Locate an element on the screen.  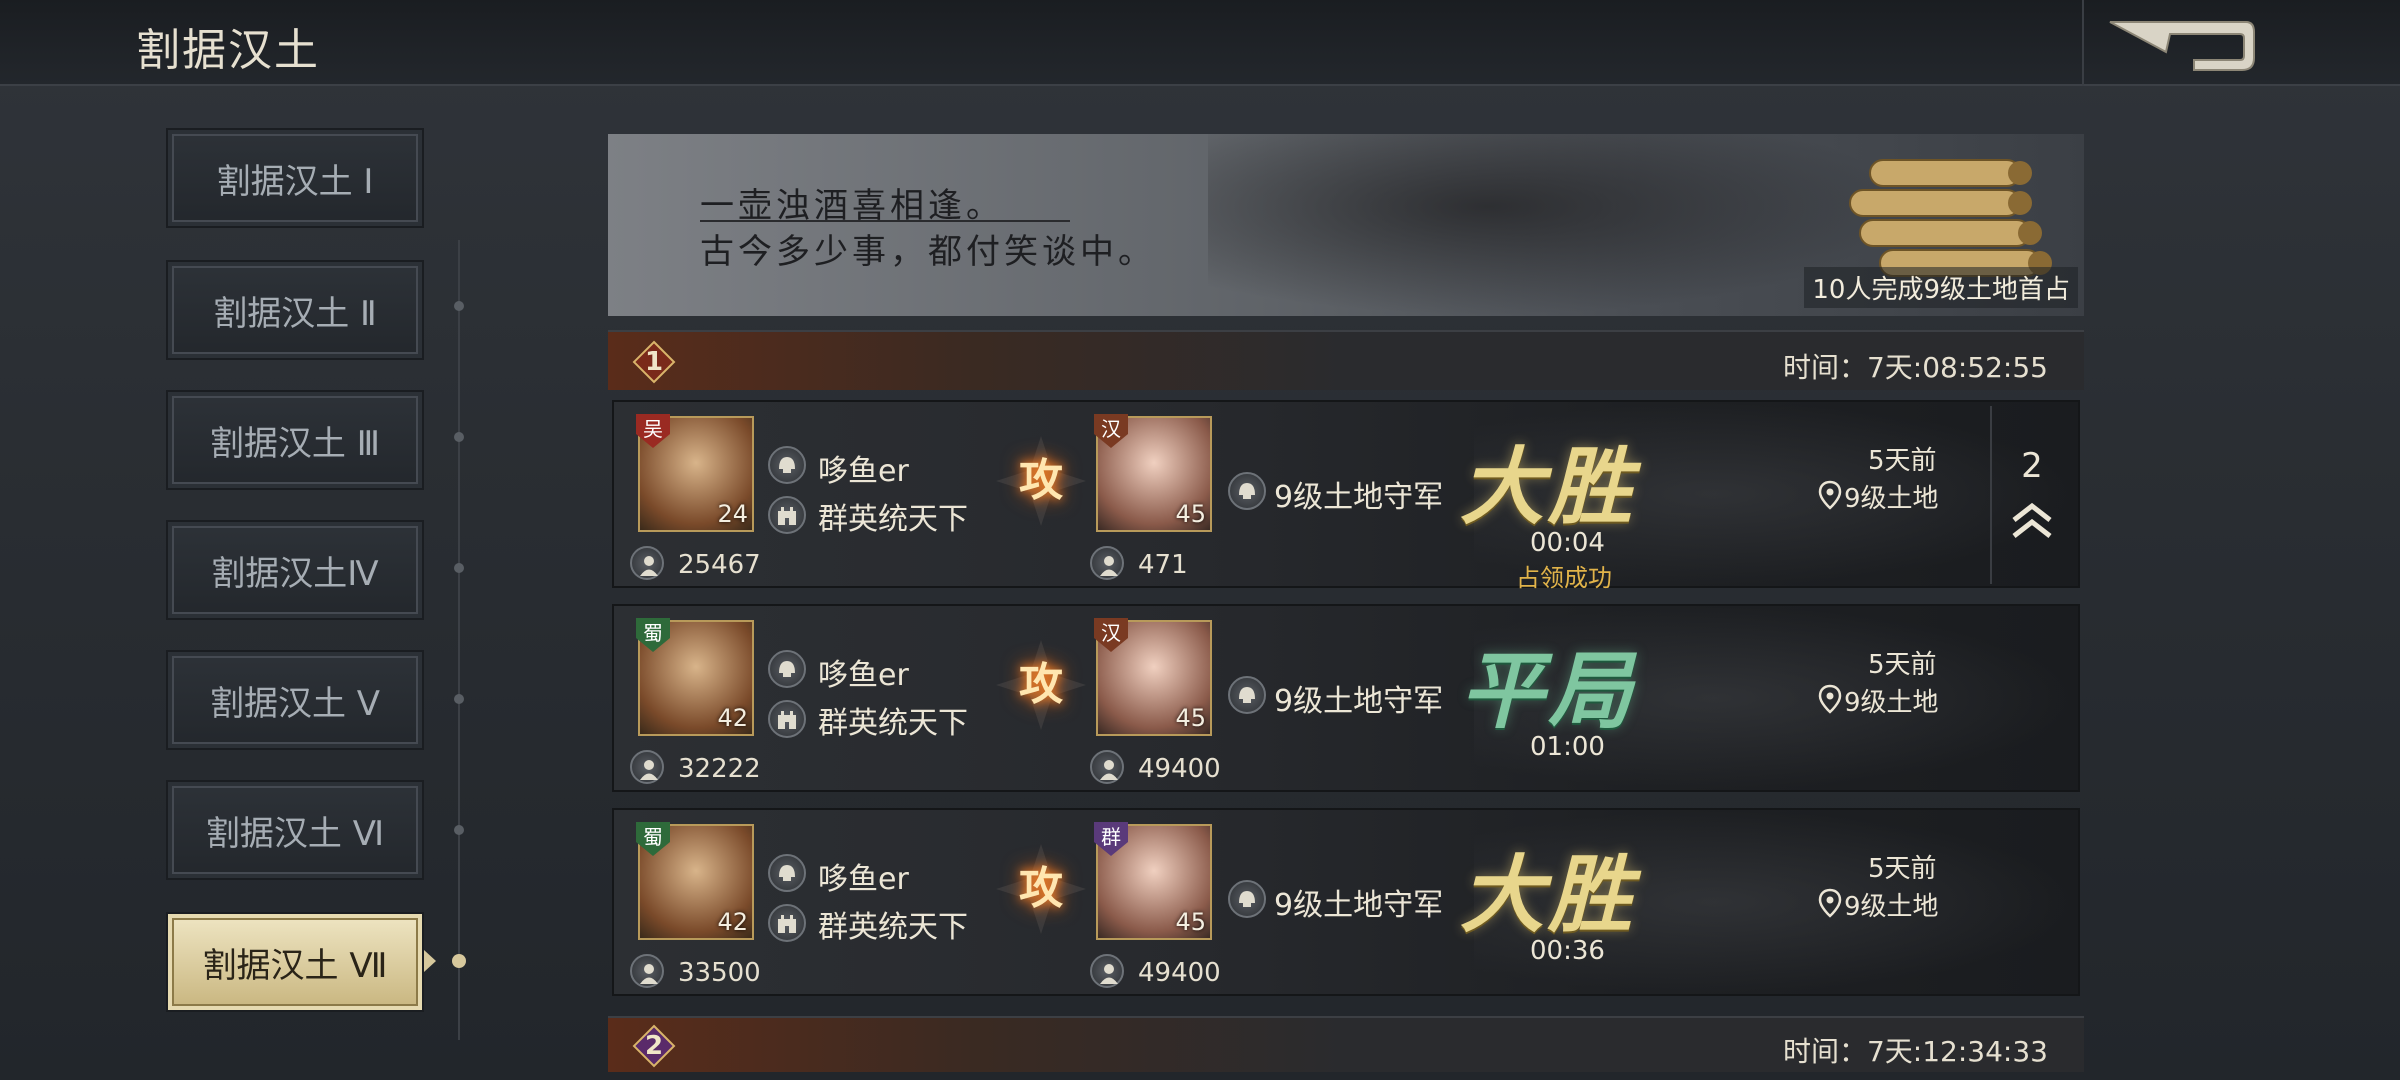
attacker-level: 24 is located at coordinates (732, 514).